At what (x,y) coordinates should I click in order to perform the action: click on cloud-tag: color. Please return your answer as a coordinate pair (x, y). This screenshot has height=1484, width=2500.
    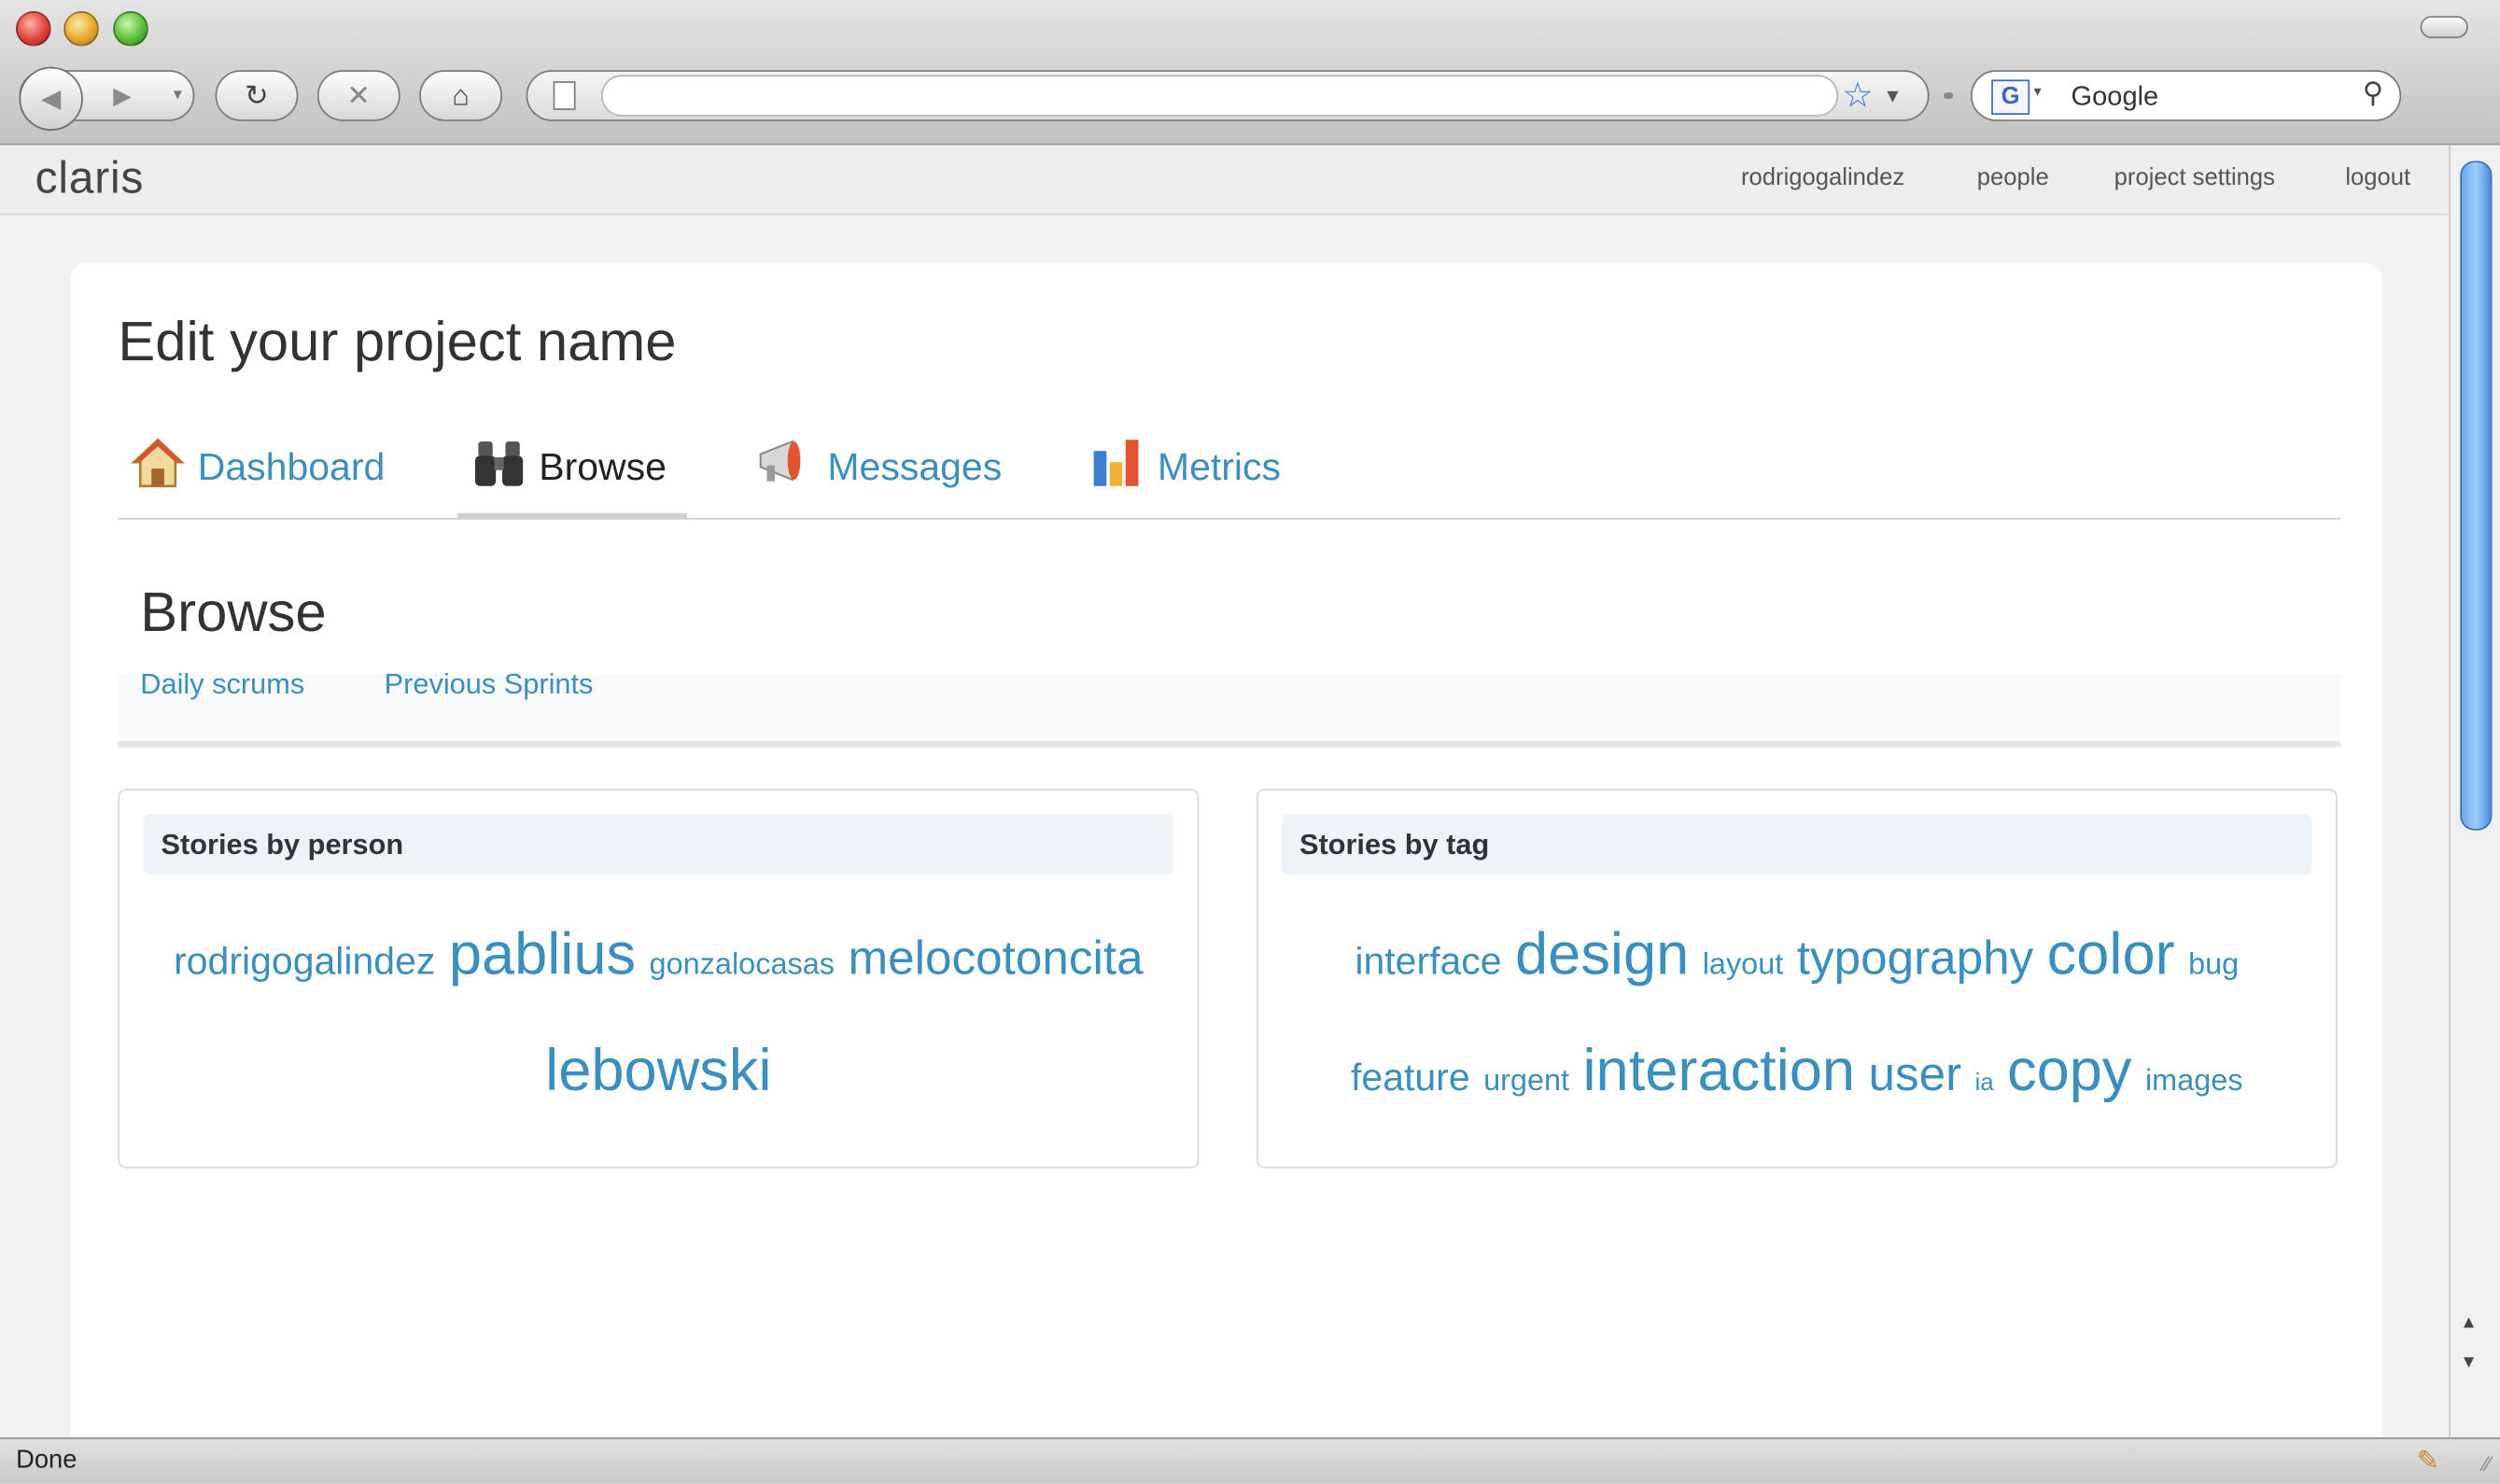
    Looking at the image, I should click on (2111, 954).